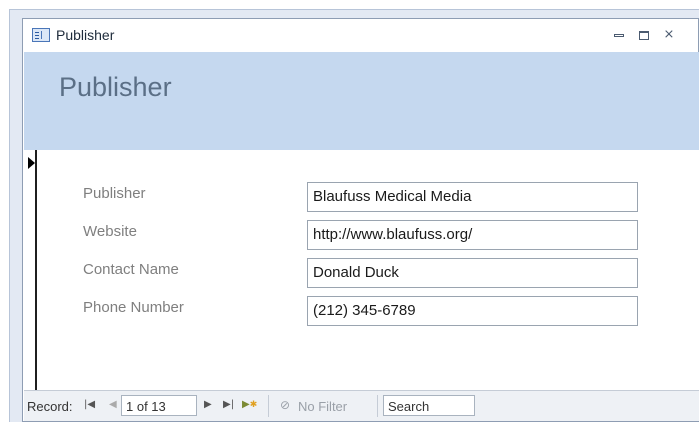 The height and width of the screenshot is (422, 699). I want to click on current-record-arrow-icon, so click(31, 163).